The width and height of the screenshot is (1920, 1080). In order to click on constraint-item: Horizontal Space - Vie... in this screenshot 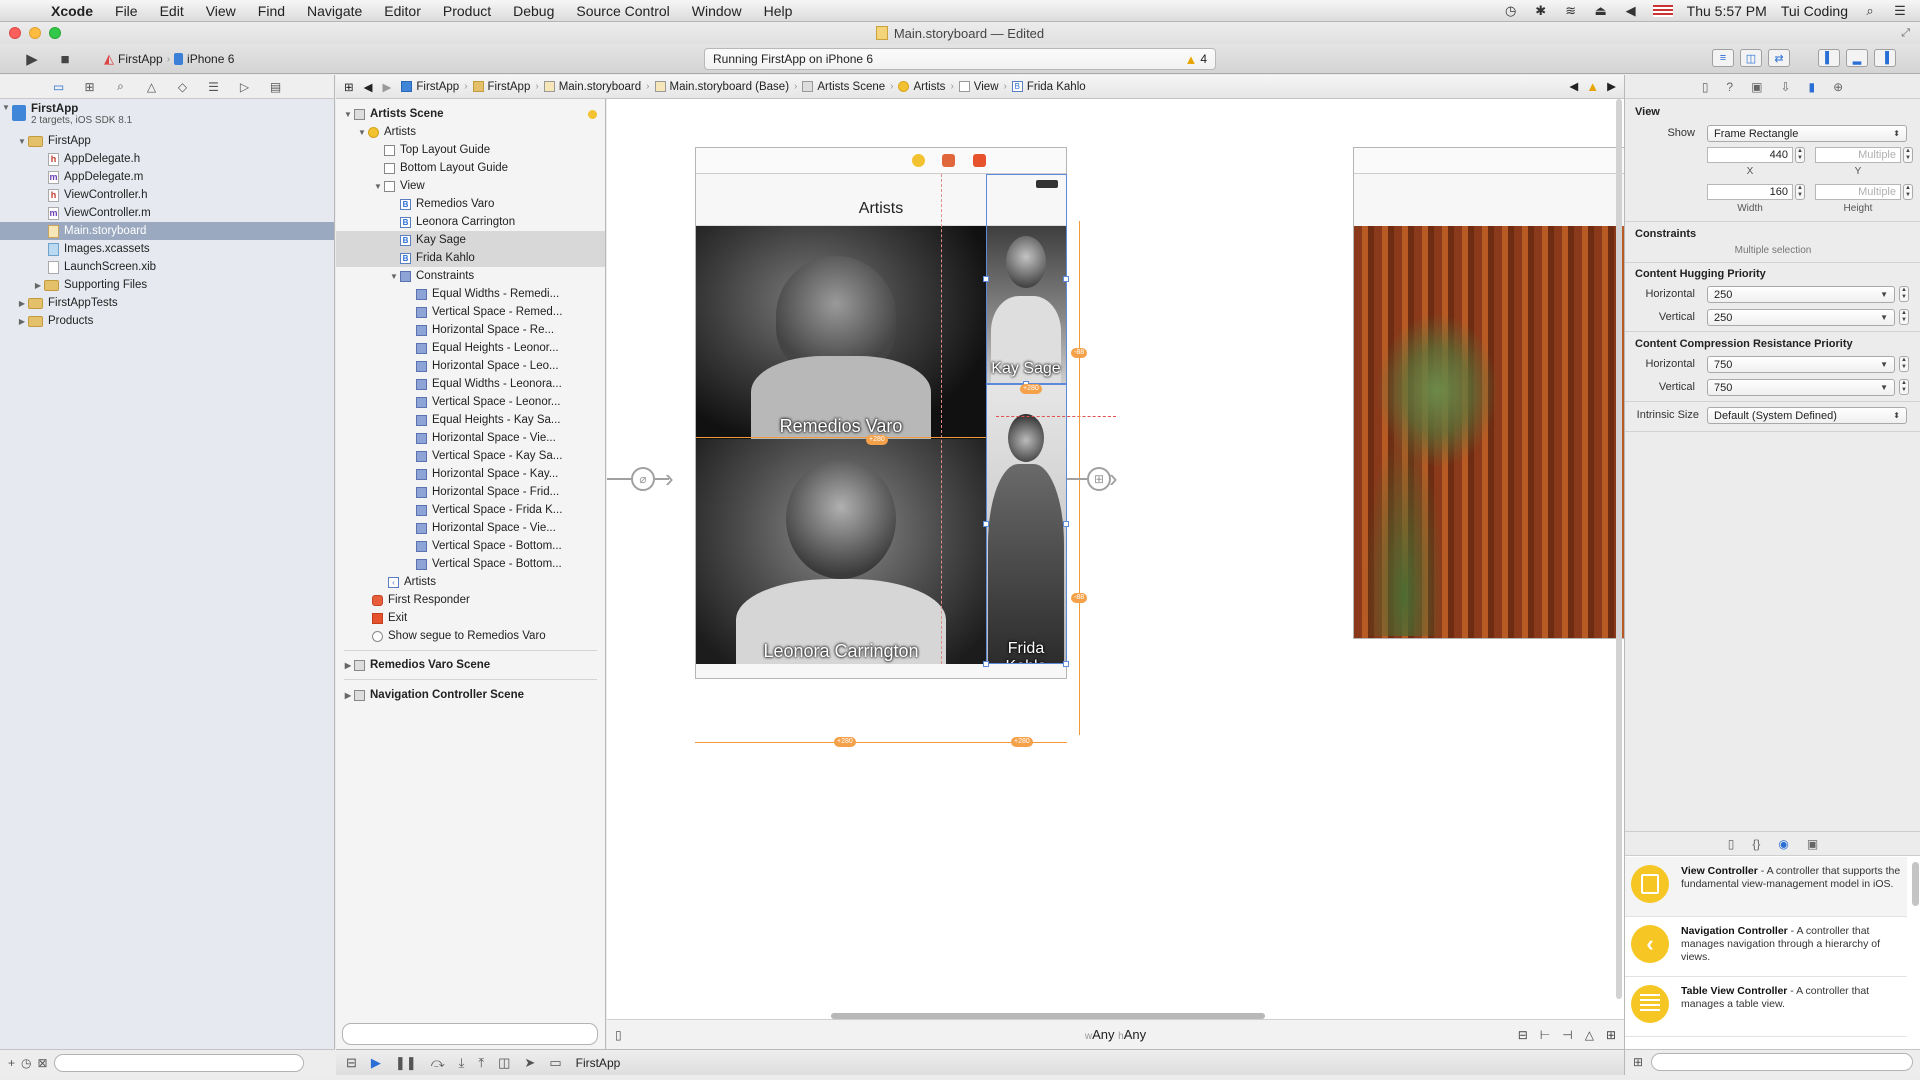, I will do `click(470, 438)`.